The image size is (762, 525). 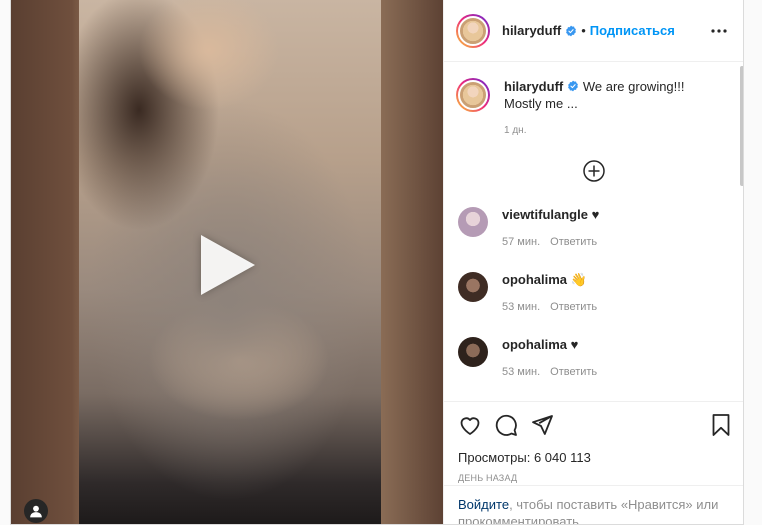 What do you see at coordinates (228, 265) in the screenshot?
I see `play-icon` at bounding box center [228, 265].